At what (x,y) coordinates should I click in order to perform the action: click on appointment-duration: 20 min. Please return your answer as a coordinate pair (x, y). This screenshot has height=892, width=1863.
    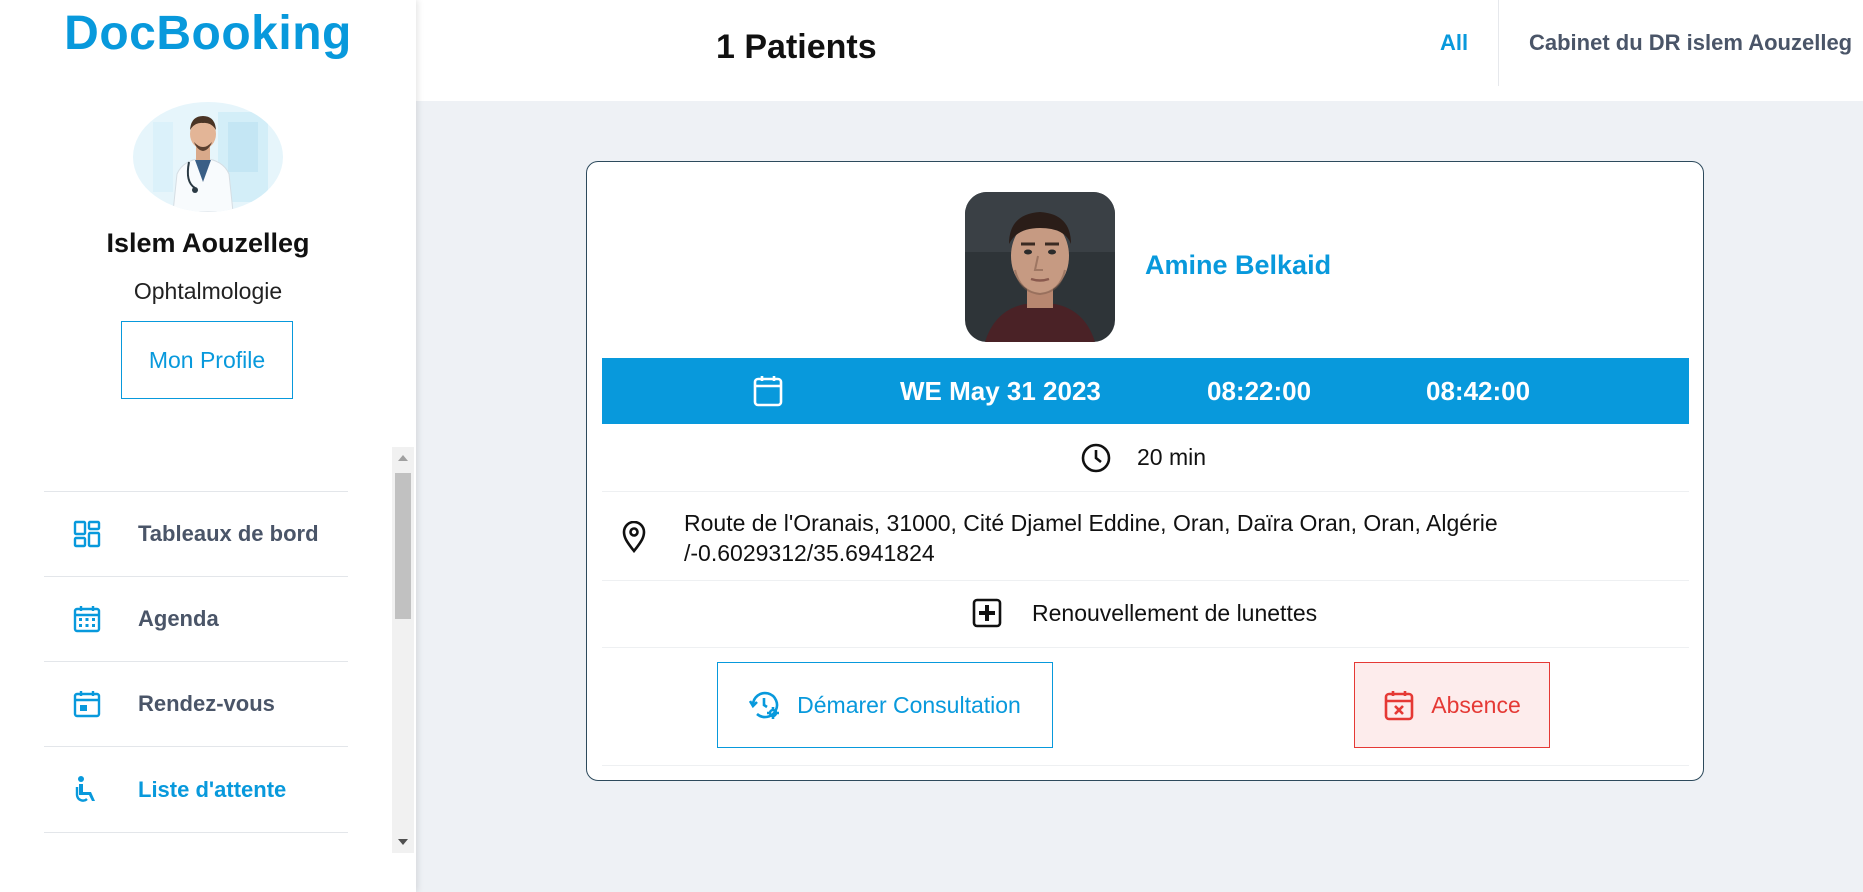
    Looking at the image, I should click on (1172, 457).